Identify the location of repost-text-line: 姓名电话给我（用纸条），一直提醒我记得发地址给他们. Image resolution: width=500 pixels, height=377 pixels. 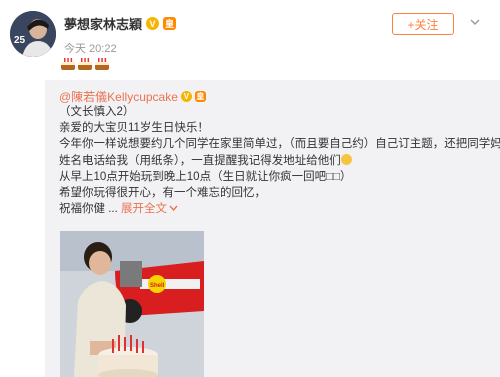
(274, 161).